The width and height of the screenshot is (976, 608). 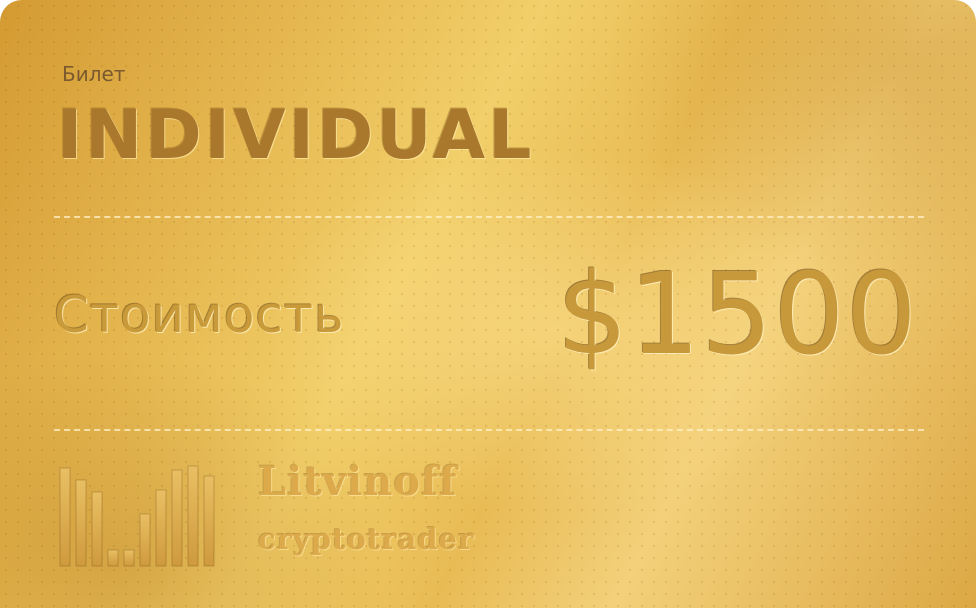 What do you see at coordinates (137, 516) in the screenshot?
I see `bar-chart-logo-icon` at bounding box center [137, 516].